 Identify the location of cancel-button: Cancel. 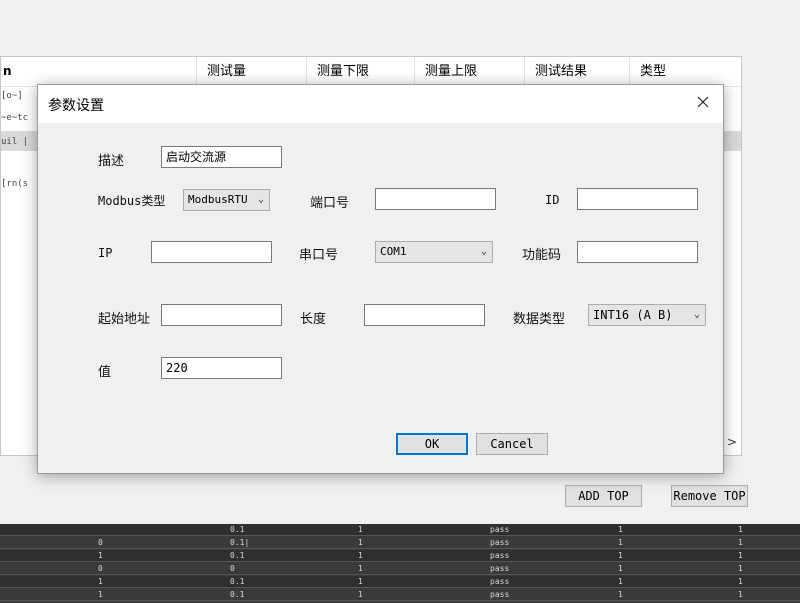
(512, 444).